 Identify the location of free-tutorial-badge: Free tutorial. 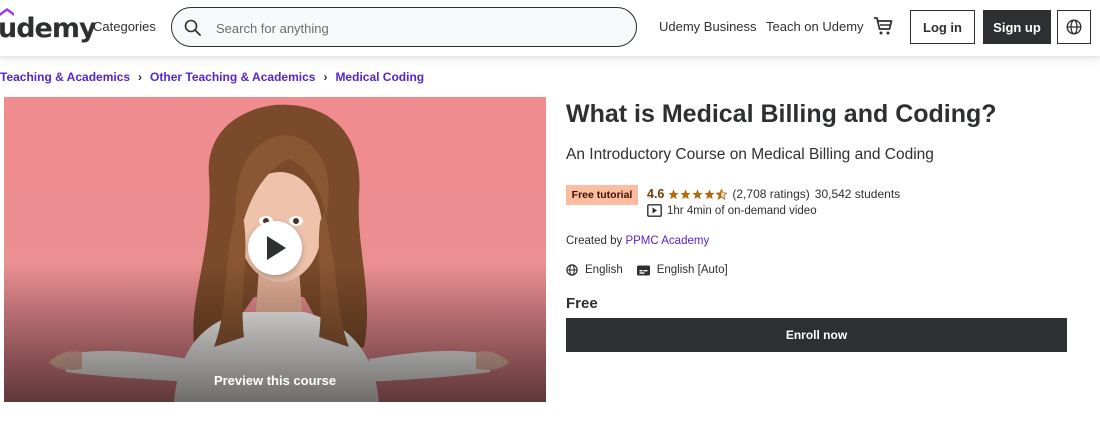
(602, 195).